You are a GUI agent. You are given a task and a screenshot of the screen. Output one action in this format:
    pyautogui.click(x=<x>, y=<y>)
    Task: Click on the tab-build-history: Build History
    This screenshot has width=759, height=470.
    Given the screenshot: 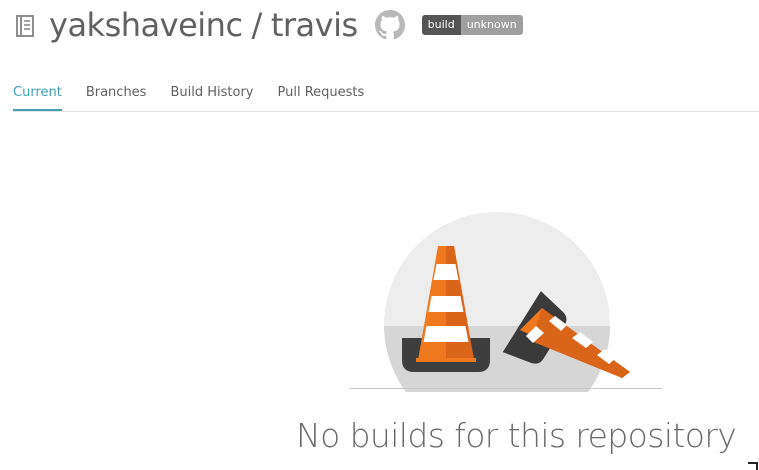 What is the action you would take?
    pyautogui.click(x=211, y=94)
    